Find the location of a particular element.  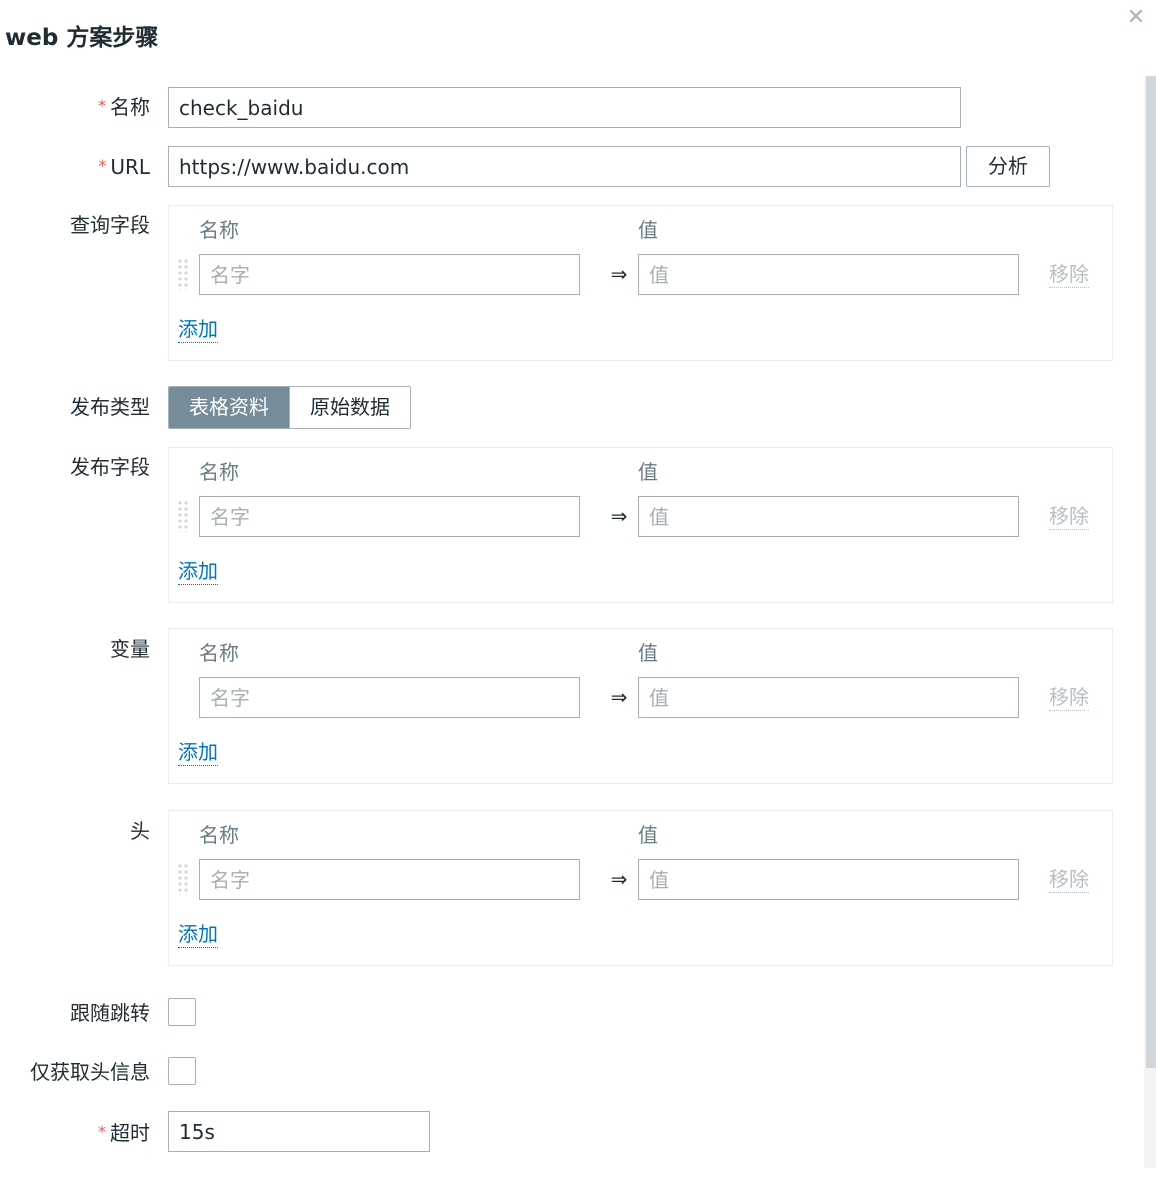

post-type-form-data-option: 表格资料 is located at coordinates (229, 407).